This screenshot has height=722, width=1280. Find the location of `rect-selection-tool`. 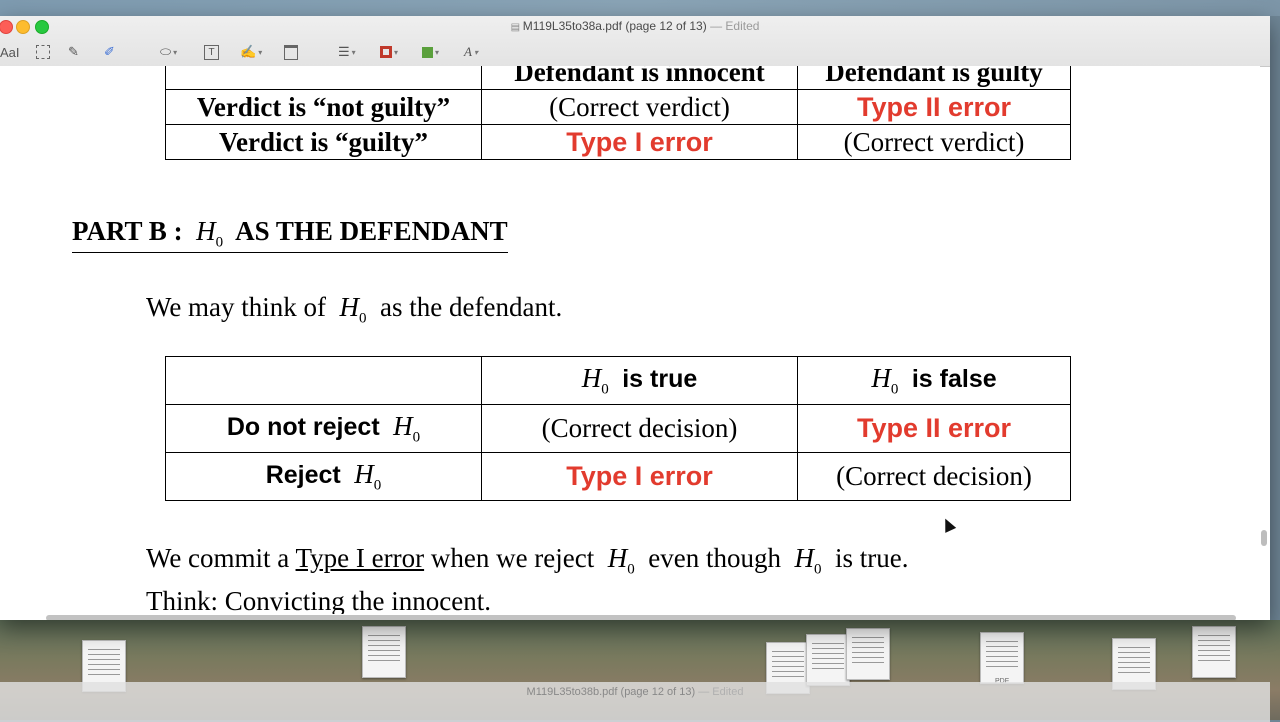

rect-selection-tool is located at coordinates (43, 52).